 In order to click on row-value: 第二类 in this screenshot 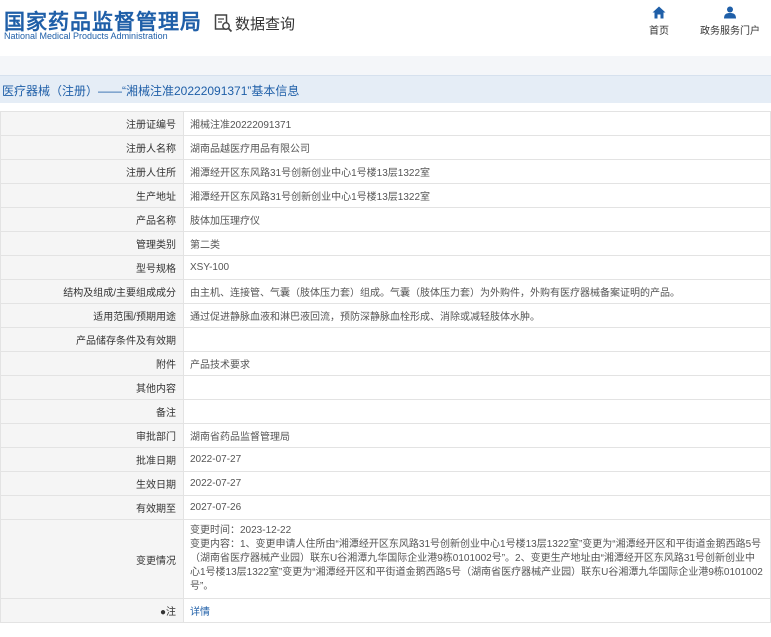, I will do `click(477, 243)`.